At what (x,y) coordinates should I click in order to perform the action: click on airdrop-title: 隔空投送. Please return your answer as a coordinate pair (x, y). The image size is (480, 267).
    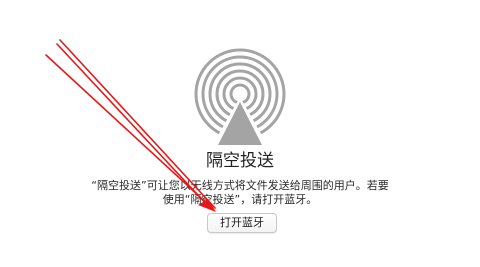
    Looking at the image, I should click on (240, 161).